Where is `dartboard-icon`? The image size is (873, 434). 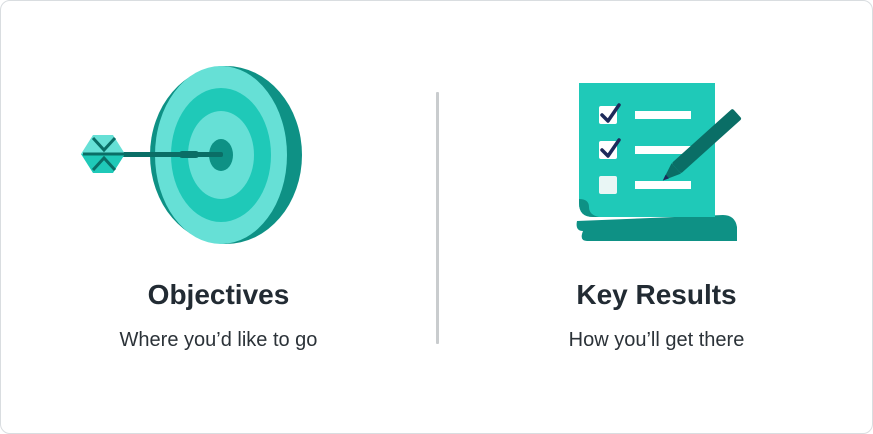
dartboard-icon is located at coordinates (191, 155).